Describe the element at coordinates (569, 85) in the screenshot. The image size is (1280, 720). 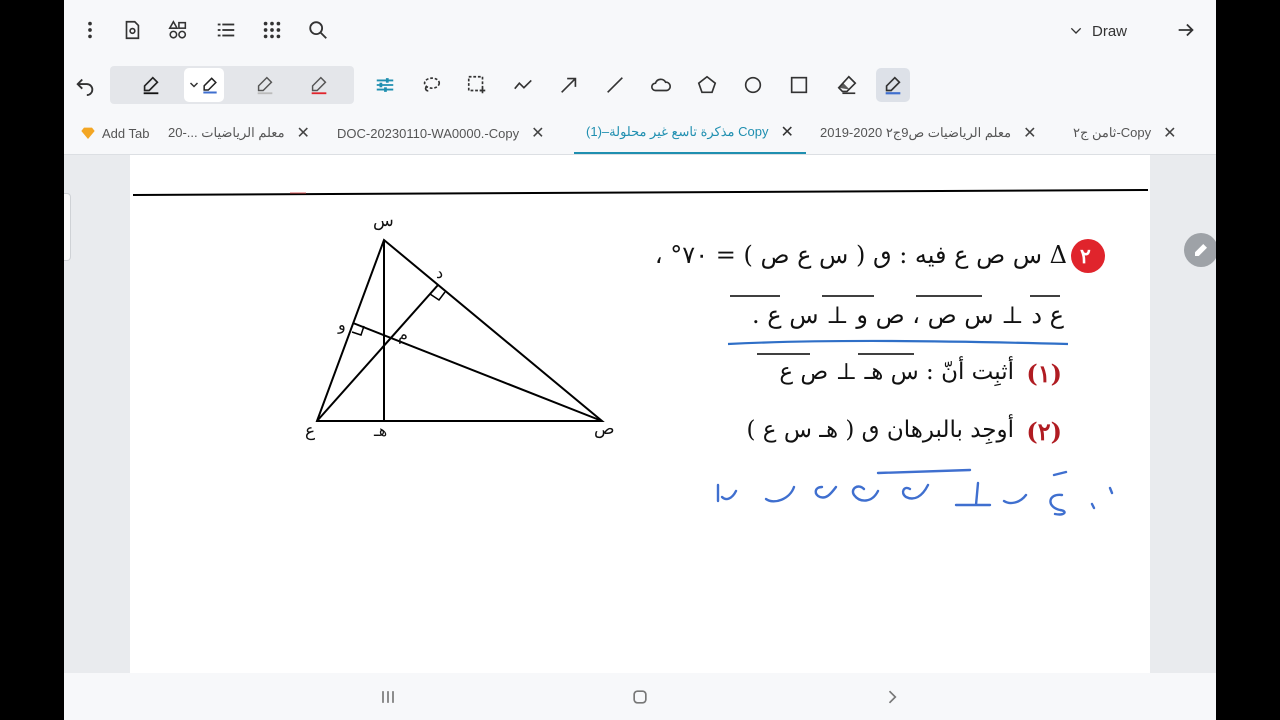
I see `arrow-tool-icon` at that location.